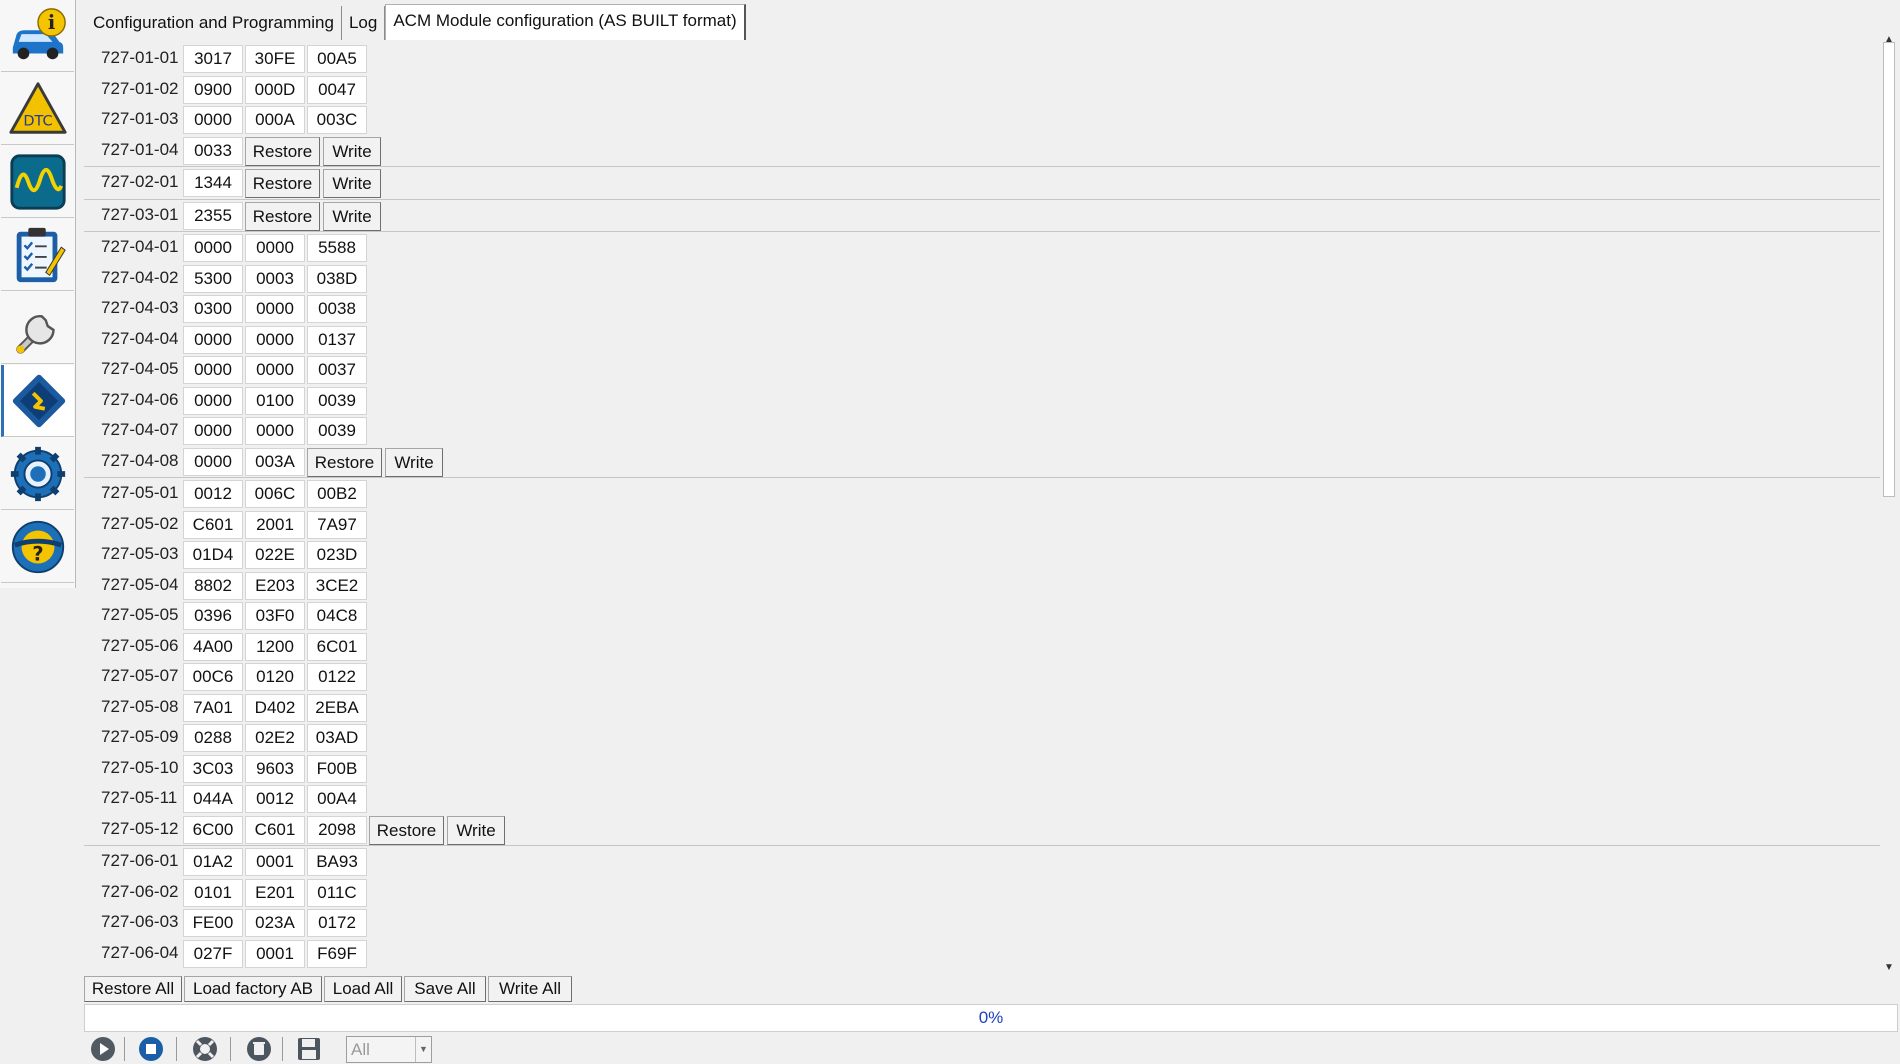  I want to click on log-filter-select: All ▼, so click(389, 1049).